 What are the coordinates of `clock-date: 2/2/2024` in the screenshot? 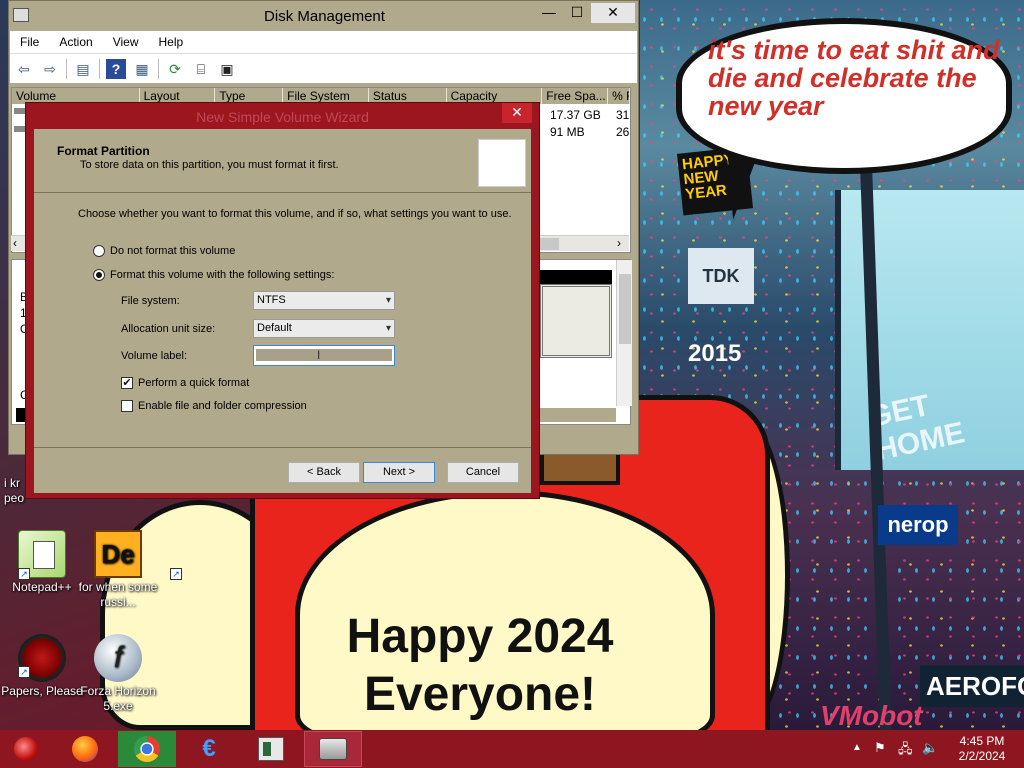 It's located at (982, 756).